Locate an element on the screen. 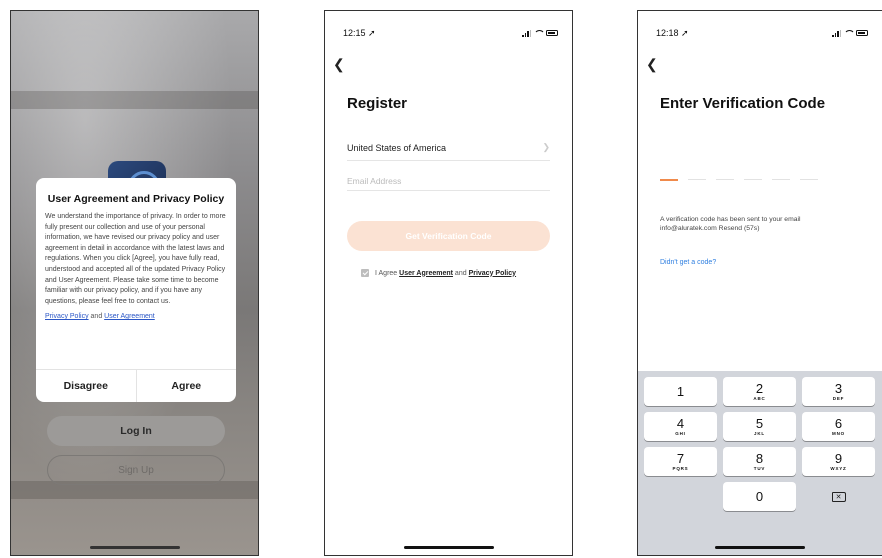  status-bar: 12:18 ➚ is located at coordinates (762, 33).